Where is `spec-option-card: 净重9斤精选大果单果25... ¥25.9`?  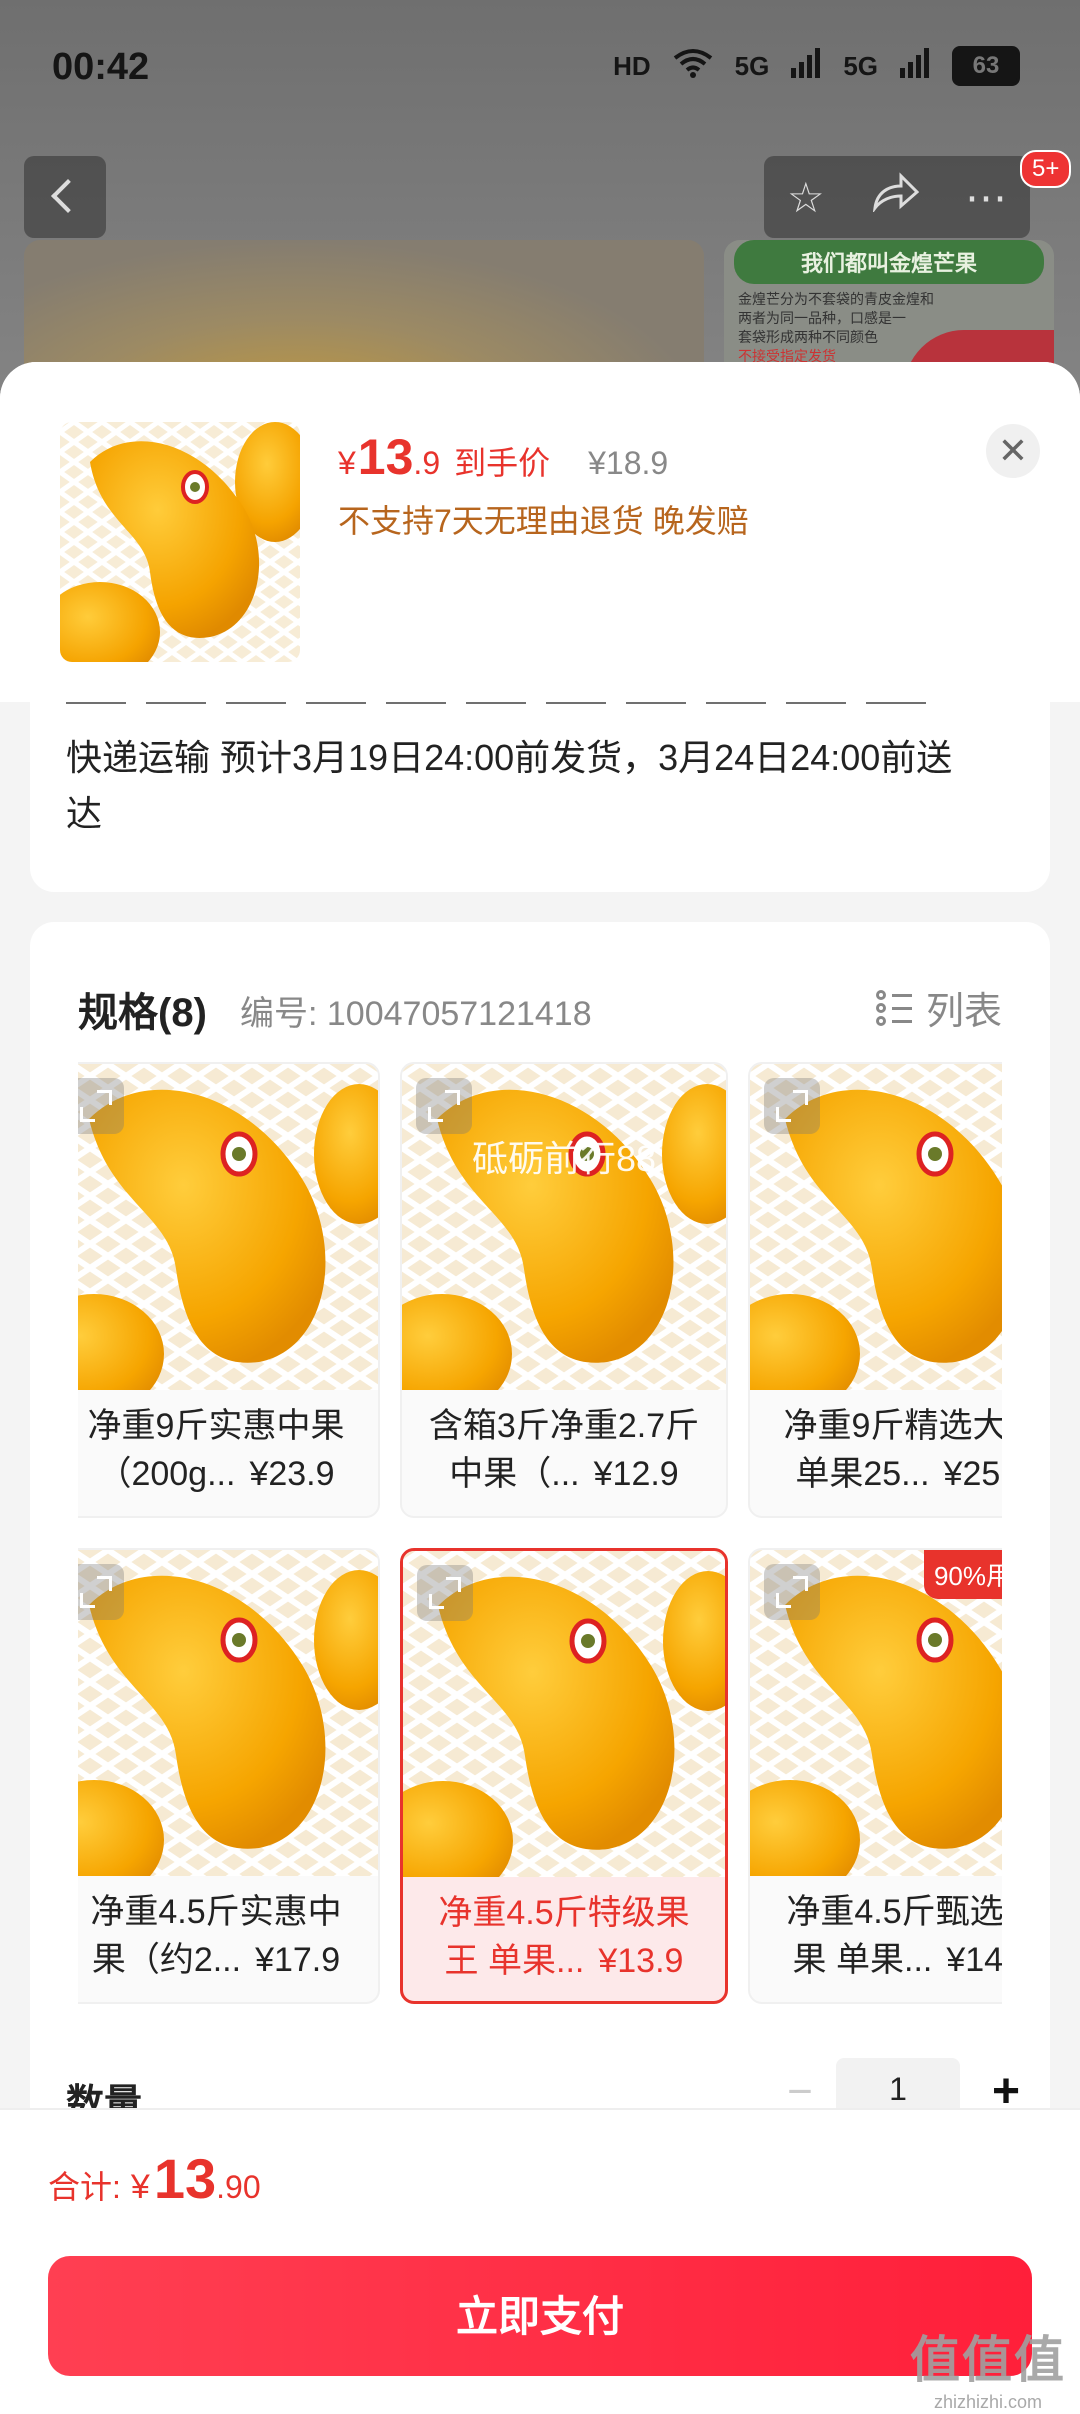
spec-option-card: 净重9斤精选大果单果25... ¥25.9 is located at coordinates (875, 1290).